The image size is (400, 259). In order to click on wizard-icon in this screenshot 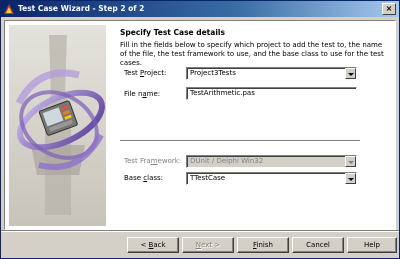, I will do `click(9, 9)`.